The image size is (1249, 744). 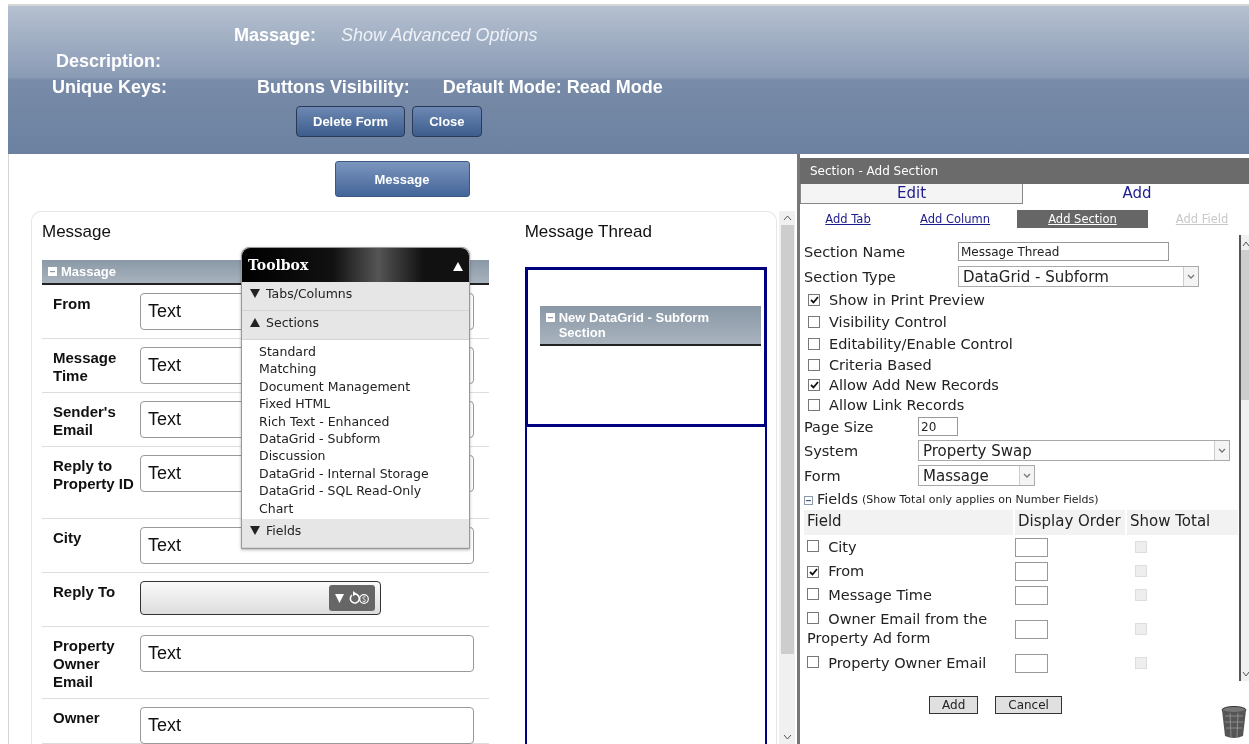 What do you see at coordinates (77, 717) in the screenshot?
I see `field-label: Owner` at bounding box center [77, 717].